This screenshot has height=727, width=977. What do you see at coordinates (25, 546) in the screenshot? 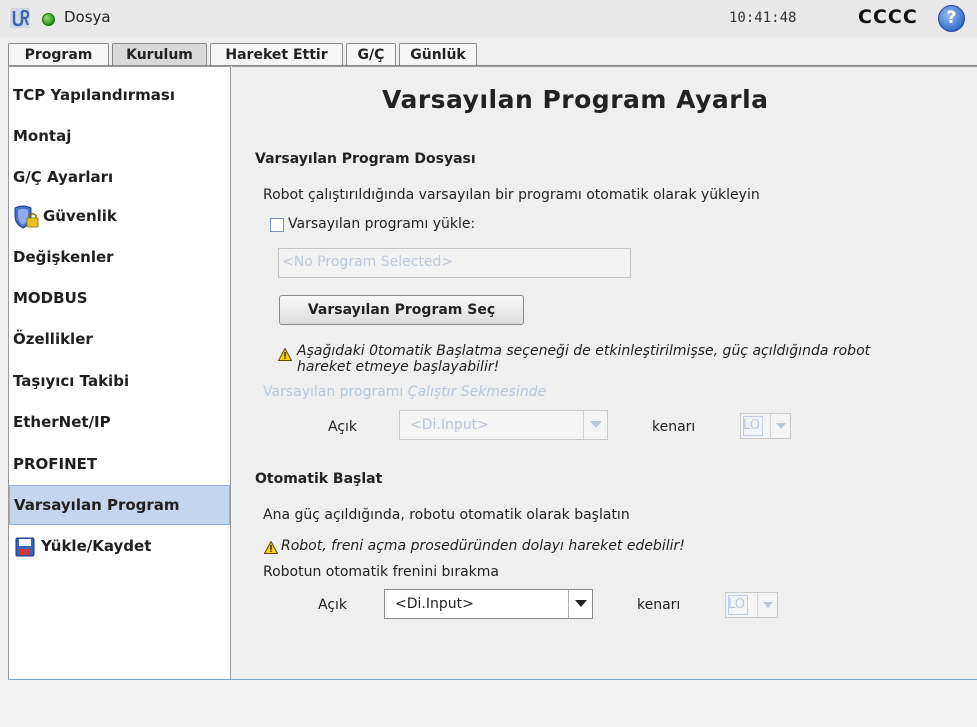
I see `floppy-disk-icon` at bounding box center [25, 546].